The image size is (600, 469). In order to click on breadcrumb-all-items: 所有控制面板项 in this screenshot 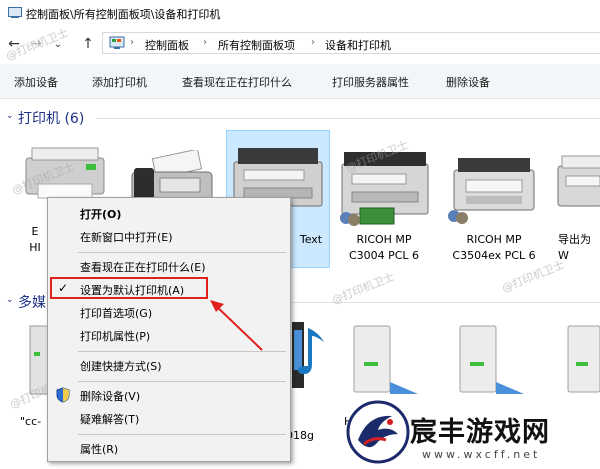, I will do `click(256, 45)`.